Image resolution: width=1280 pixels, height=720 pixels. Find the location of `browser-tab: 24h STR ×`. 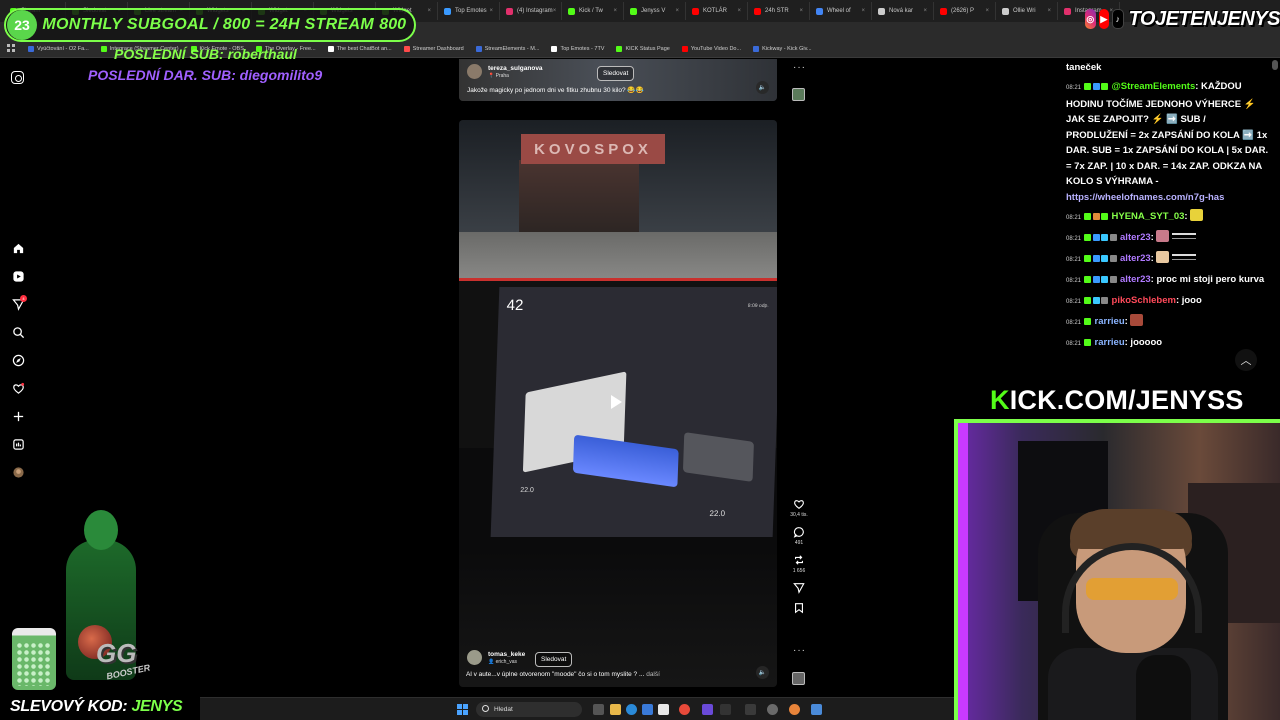

browser-tab: 24h STR × is located at coordinates (779, 11).